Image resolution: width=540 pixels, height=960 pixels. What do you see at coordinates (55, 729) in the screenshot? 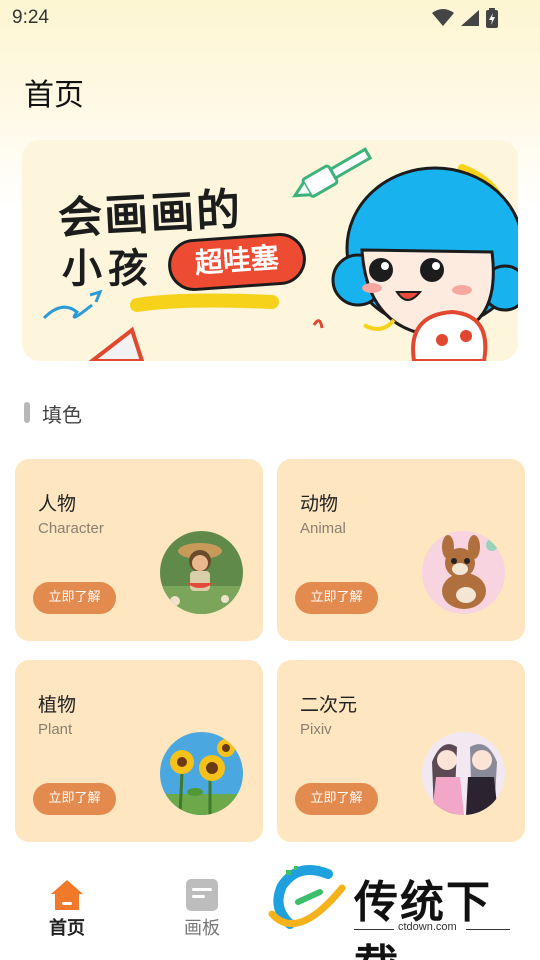
I see `card-subtitle: Plant` at bounding box center [55, 729].